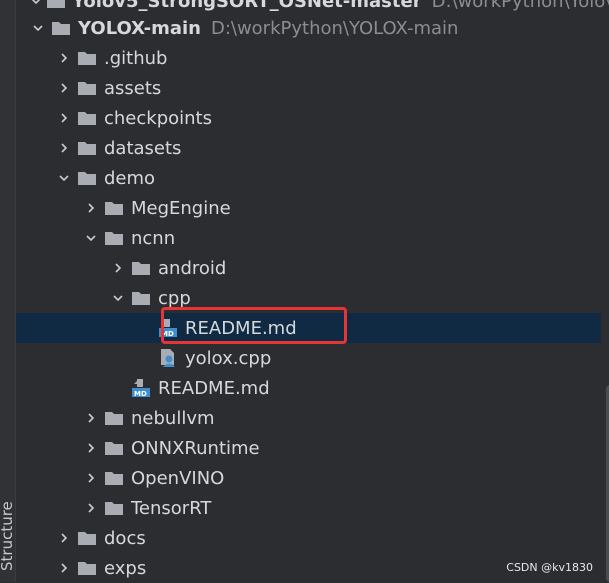 The width and height of the screenshot is (609, 583). What do you see at coordinates (549, 567) in the screenshot?
I see `watermark: CSDN @kv1830` at bounding box center [549, 567].